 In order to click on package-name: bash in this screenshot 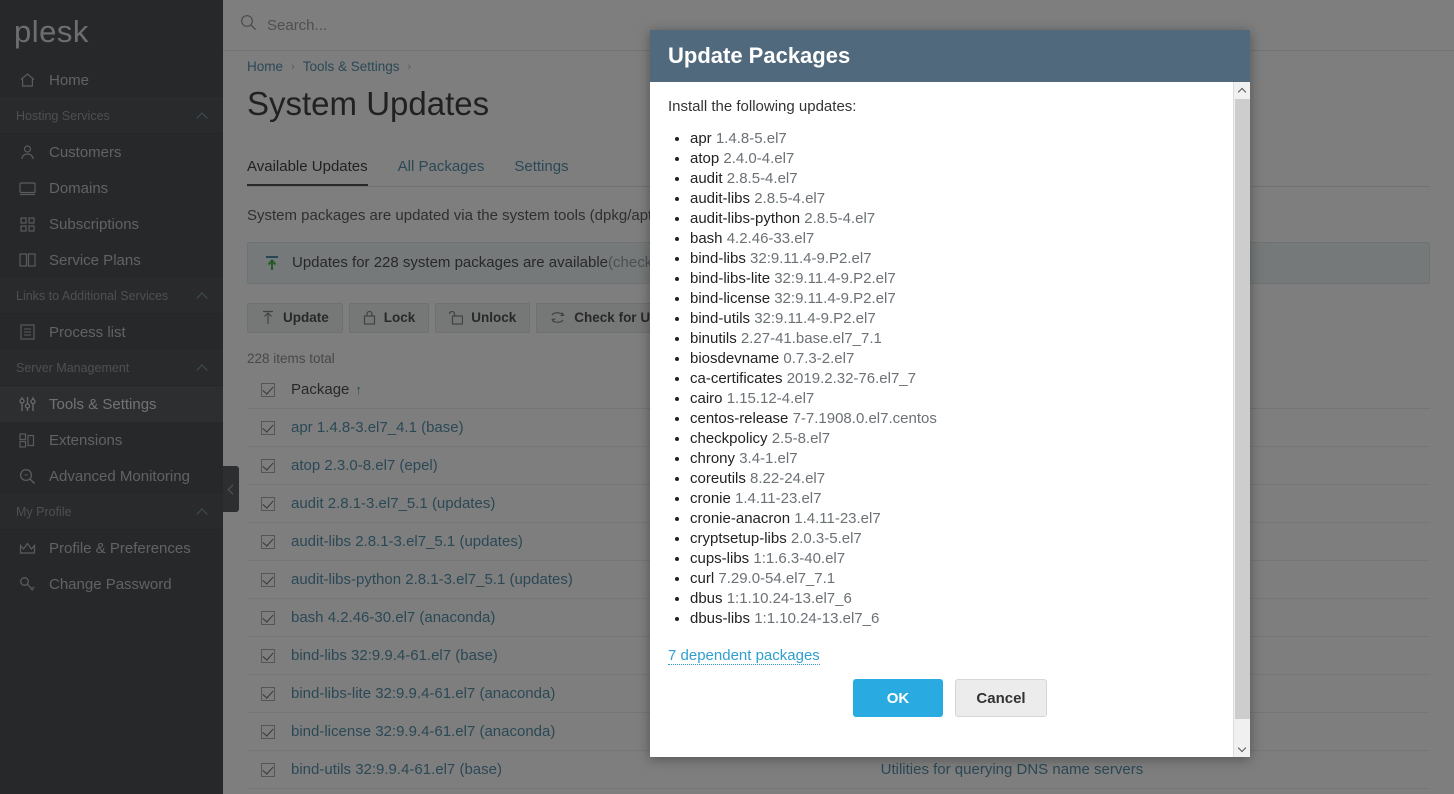, I will do `click(706, 238)`.